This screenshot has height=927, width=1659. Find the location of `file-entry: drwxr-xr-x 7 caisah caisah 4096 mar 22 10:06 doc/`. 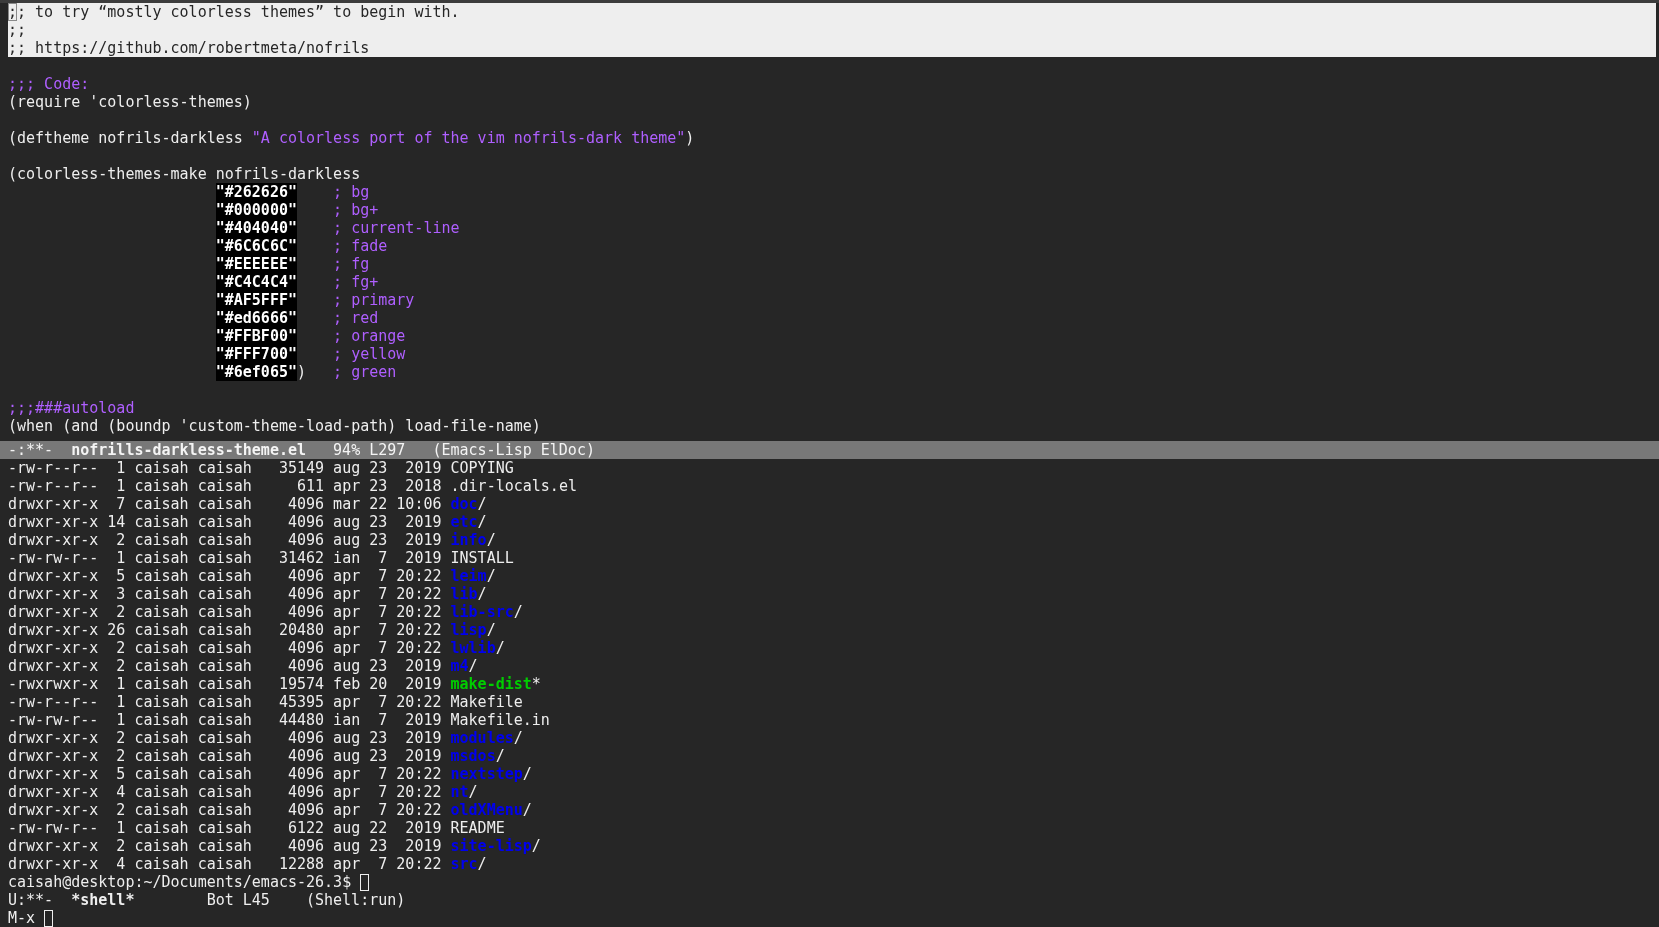

file-entry: drwxr-xr-x 7 caisah caisah 4096 mar 22 10:06 doc/ is located at coordinates (247, 504).